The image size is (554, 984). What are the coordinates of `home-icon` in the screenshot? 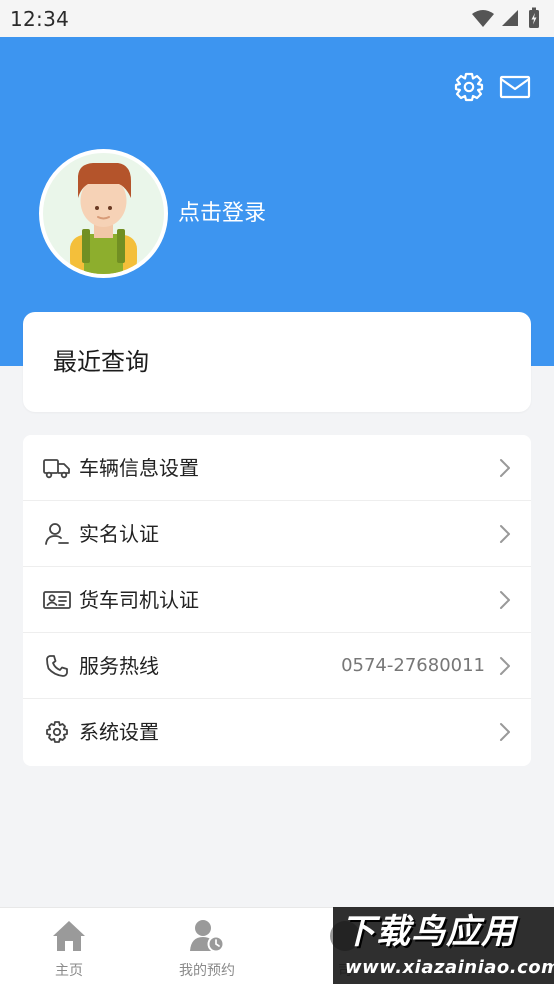 It's located at (69, 936).